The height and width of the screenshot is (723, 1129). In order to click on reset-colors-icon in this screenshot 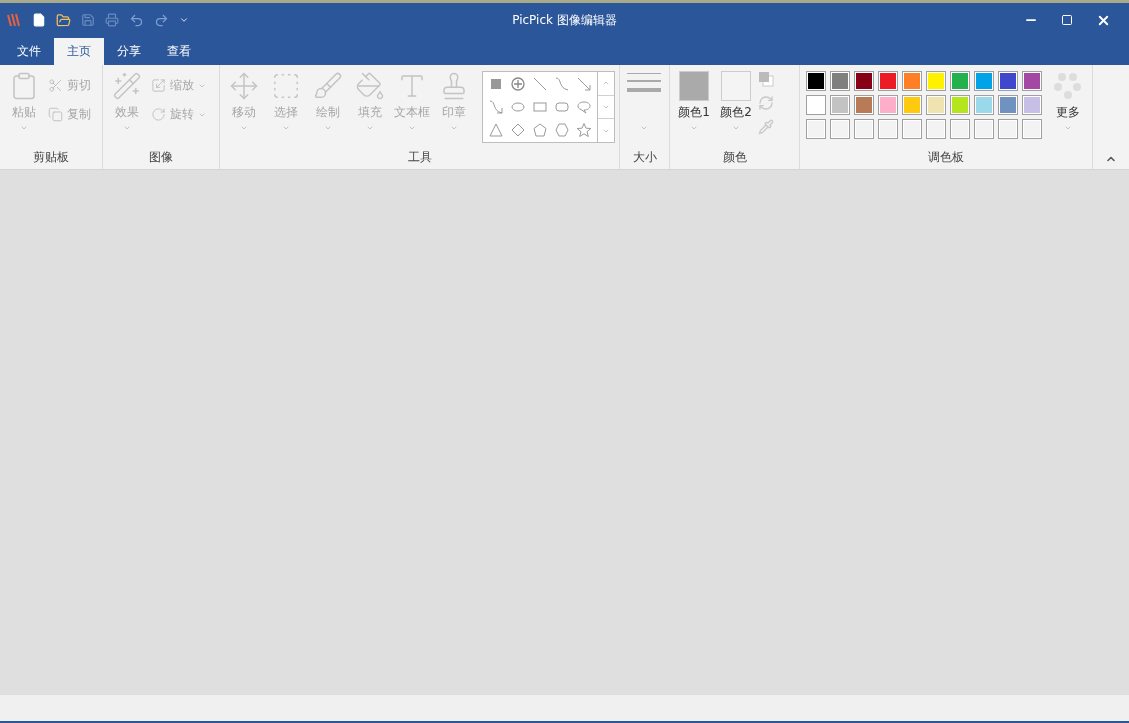, I will do `click(766, 103)`.